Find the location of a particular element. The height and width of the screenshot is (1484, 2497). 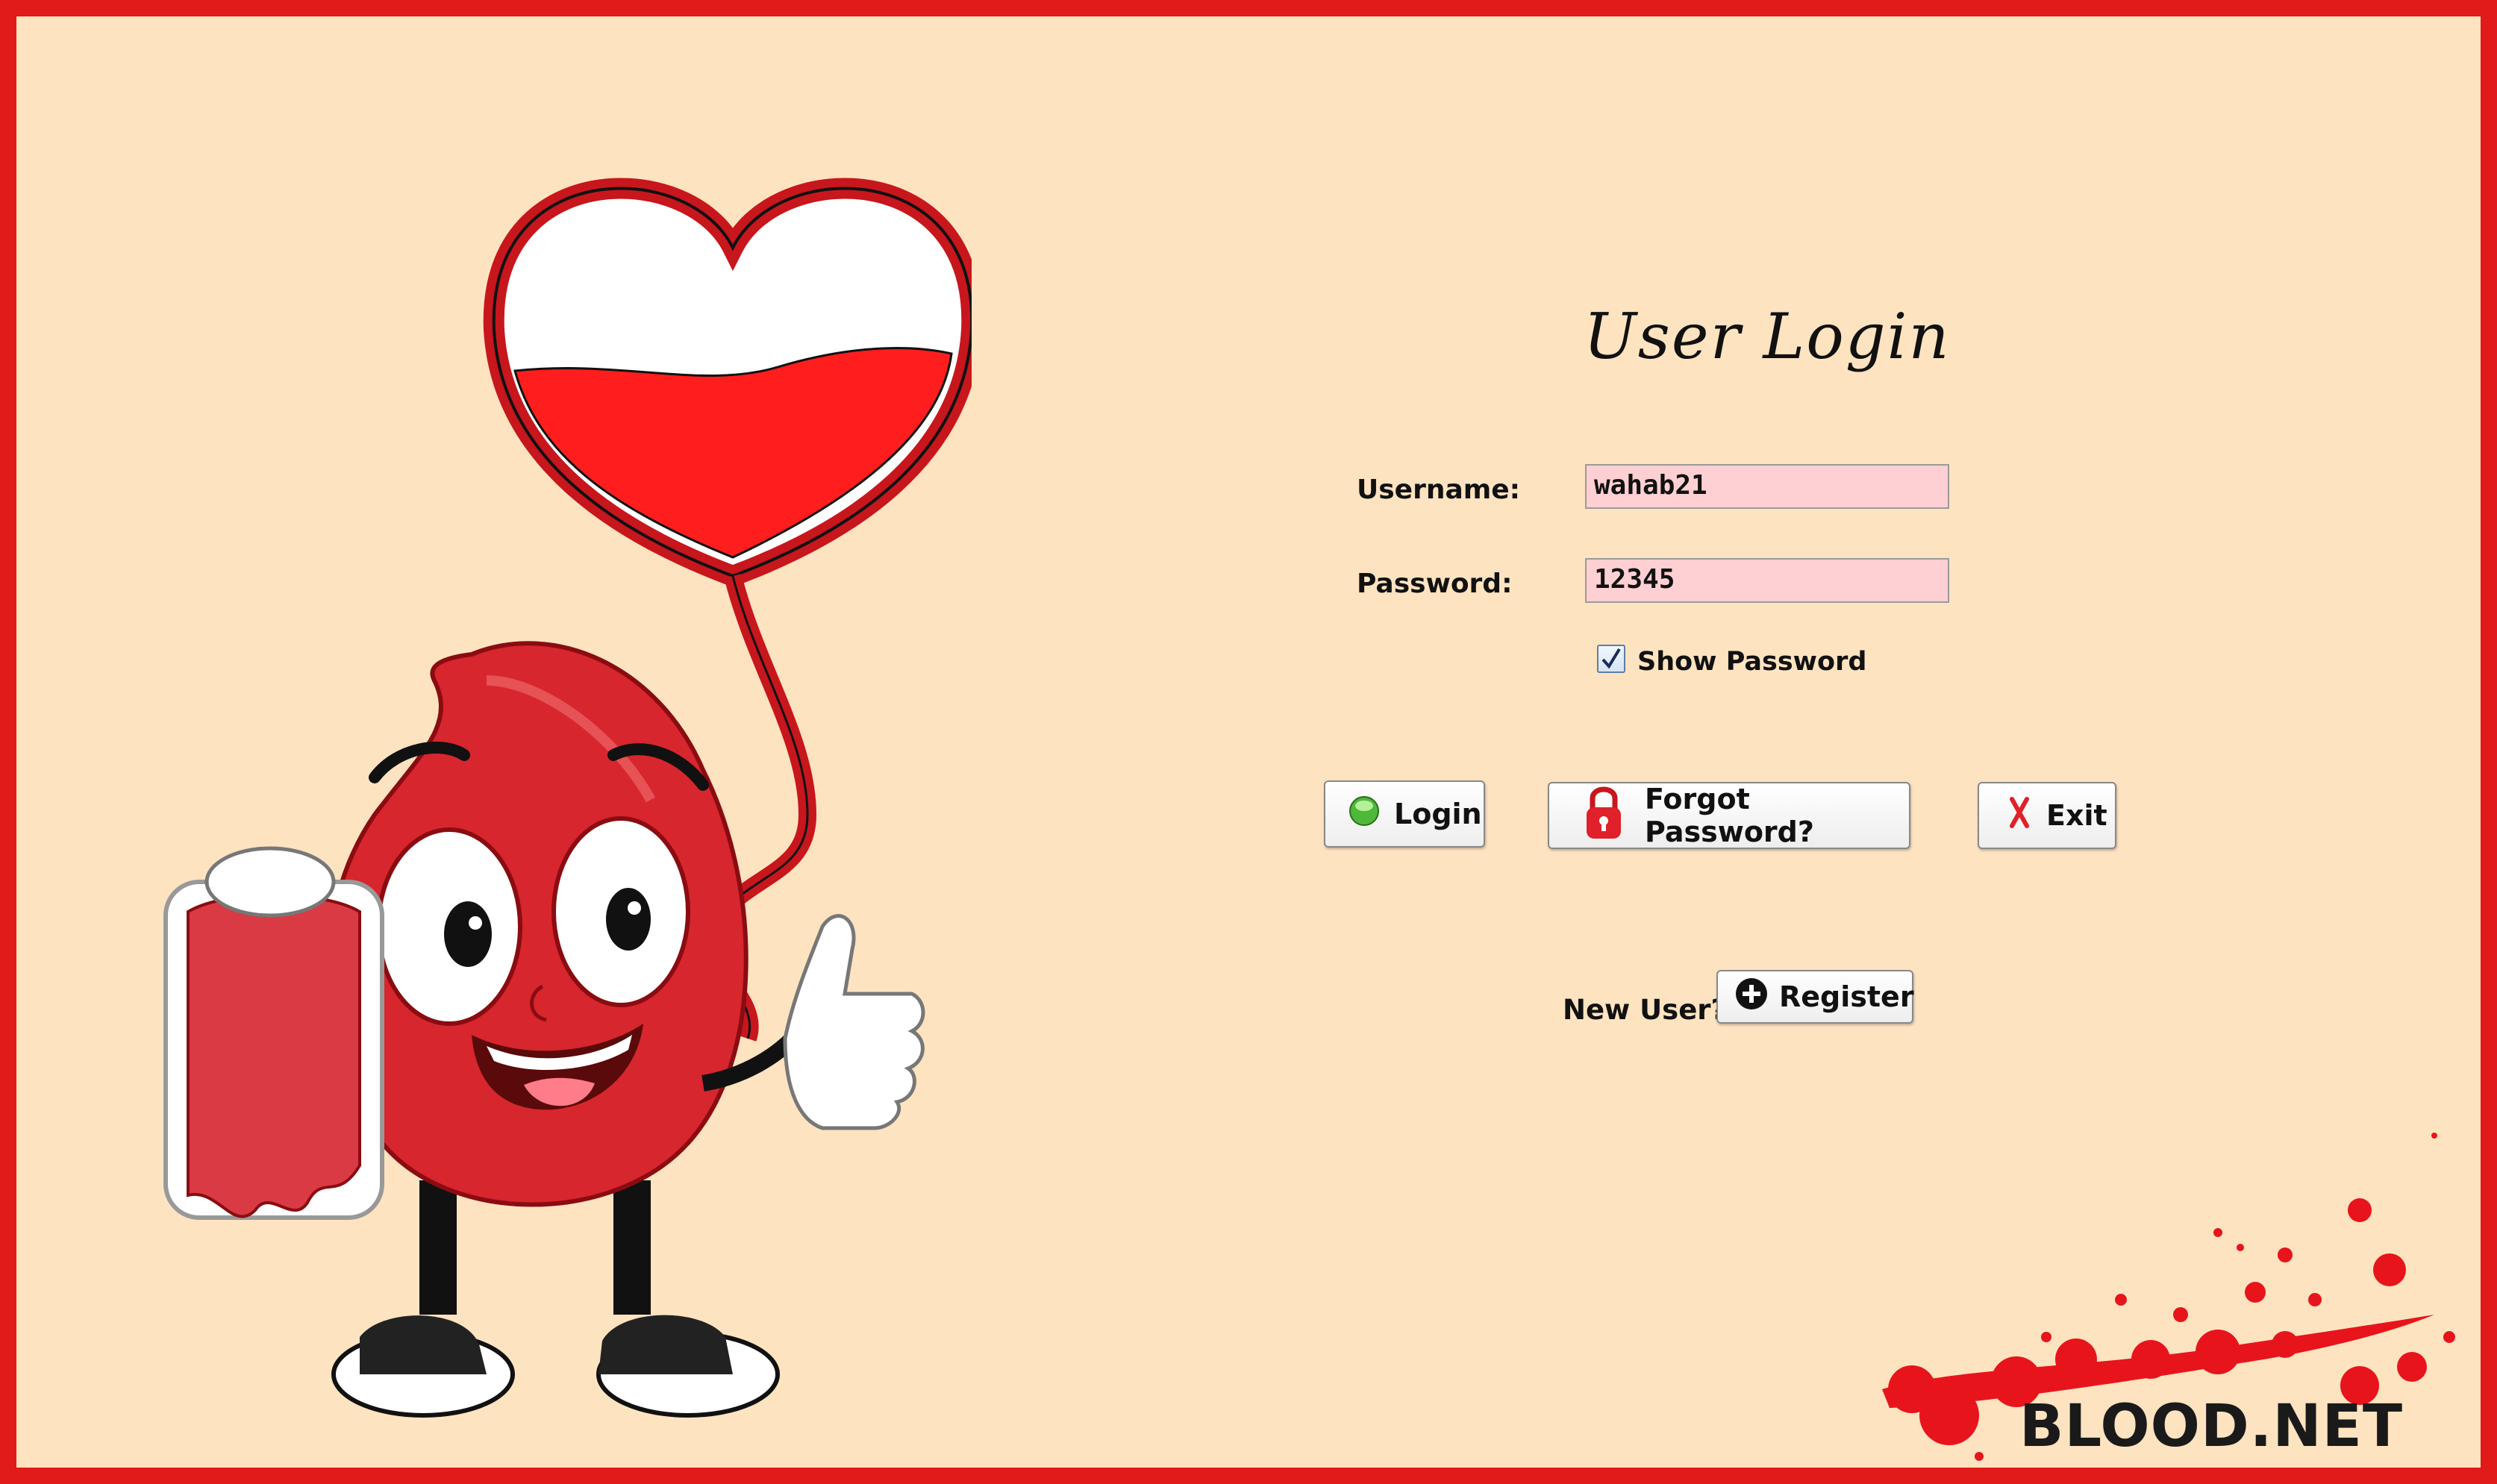

username-input: wahab21 is located at coordinates (1767, 486).